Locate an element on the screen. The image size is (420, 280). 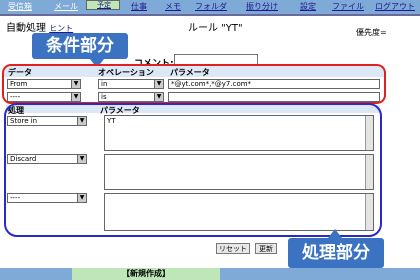
tab-files: ファイル is located at coordinates (348, 7).